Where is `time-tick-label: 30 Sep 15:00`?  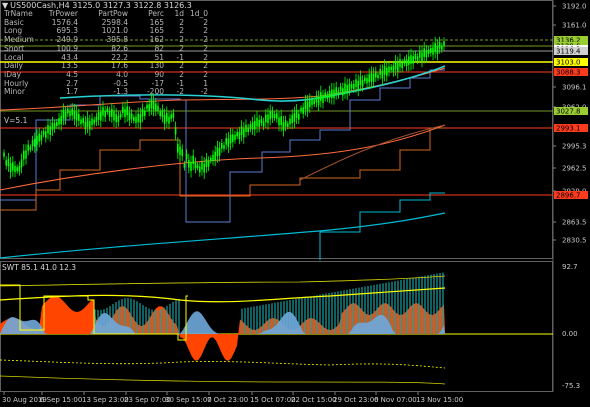 time-tick-label: 30 Sep 15:00 is located at coordinates (188, 400).